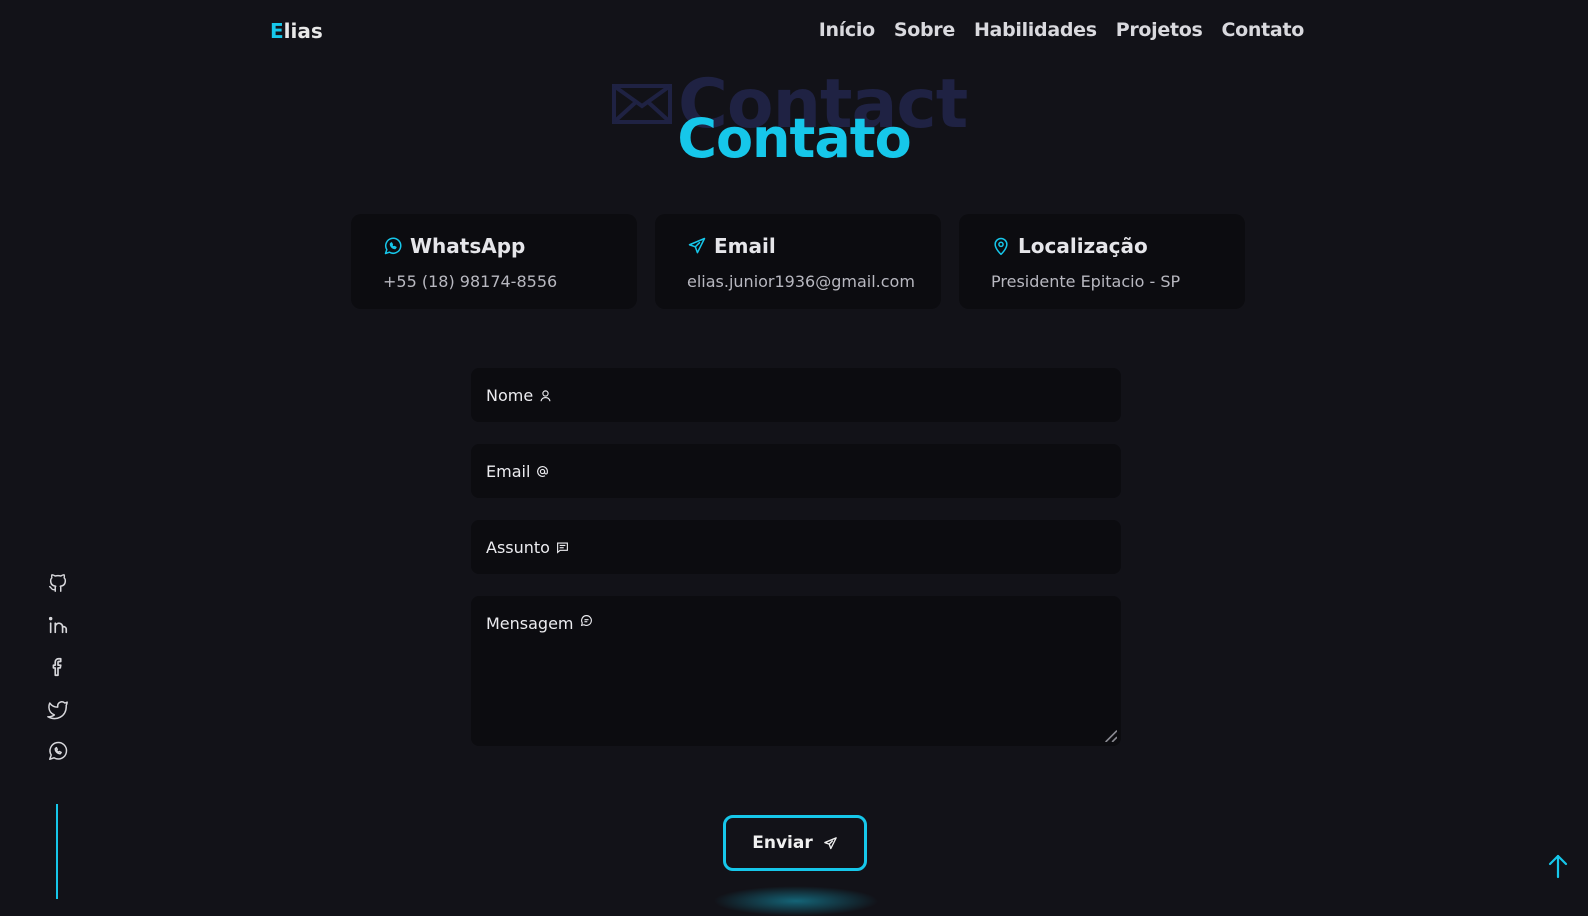 This screenshot has height=916, width=1588. What do you see at coordinates (796, 671) in the screenshot?
I see `message-textarea: Mensagem` at bounding box center [796, 671].